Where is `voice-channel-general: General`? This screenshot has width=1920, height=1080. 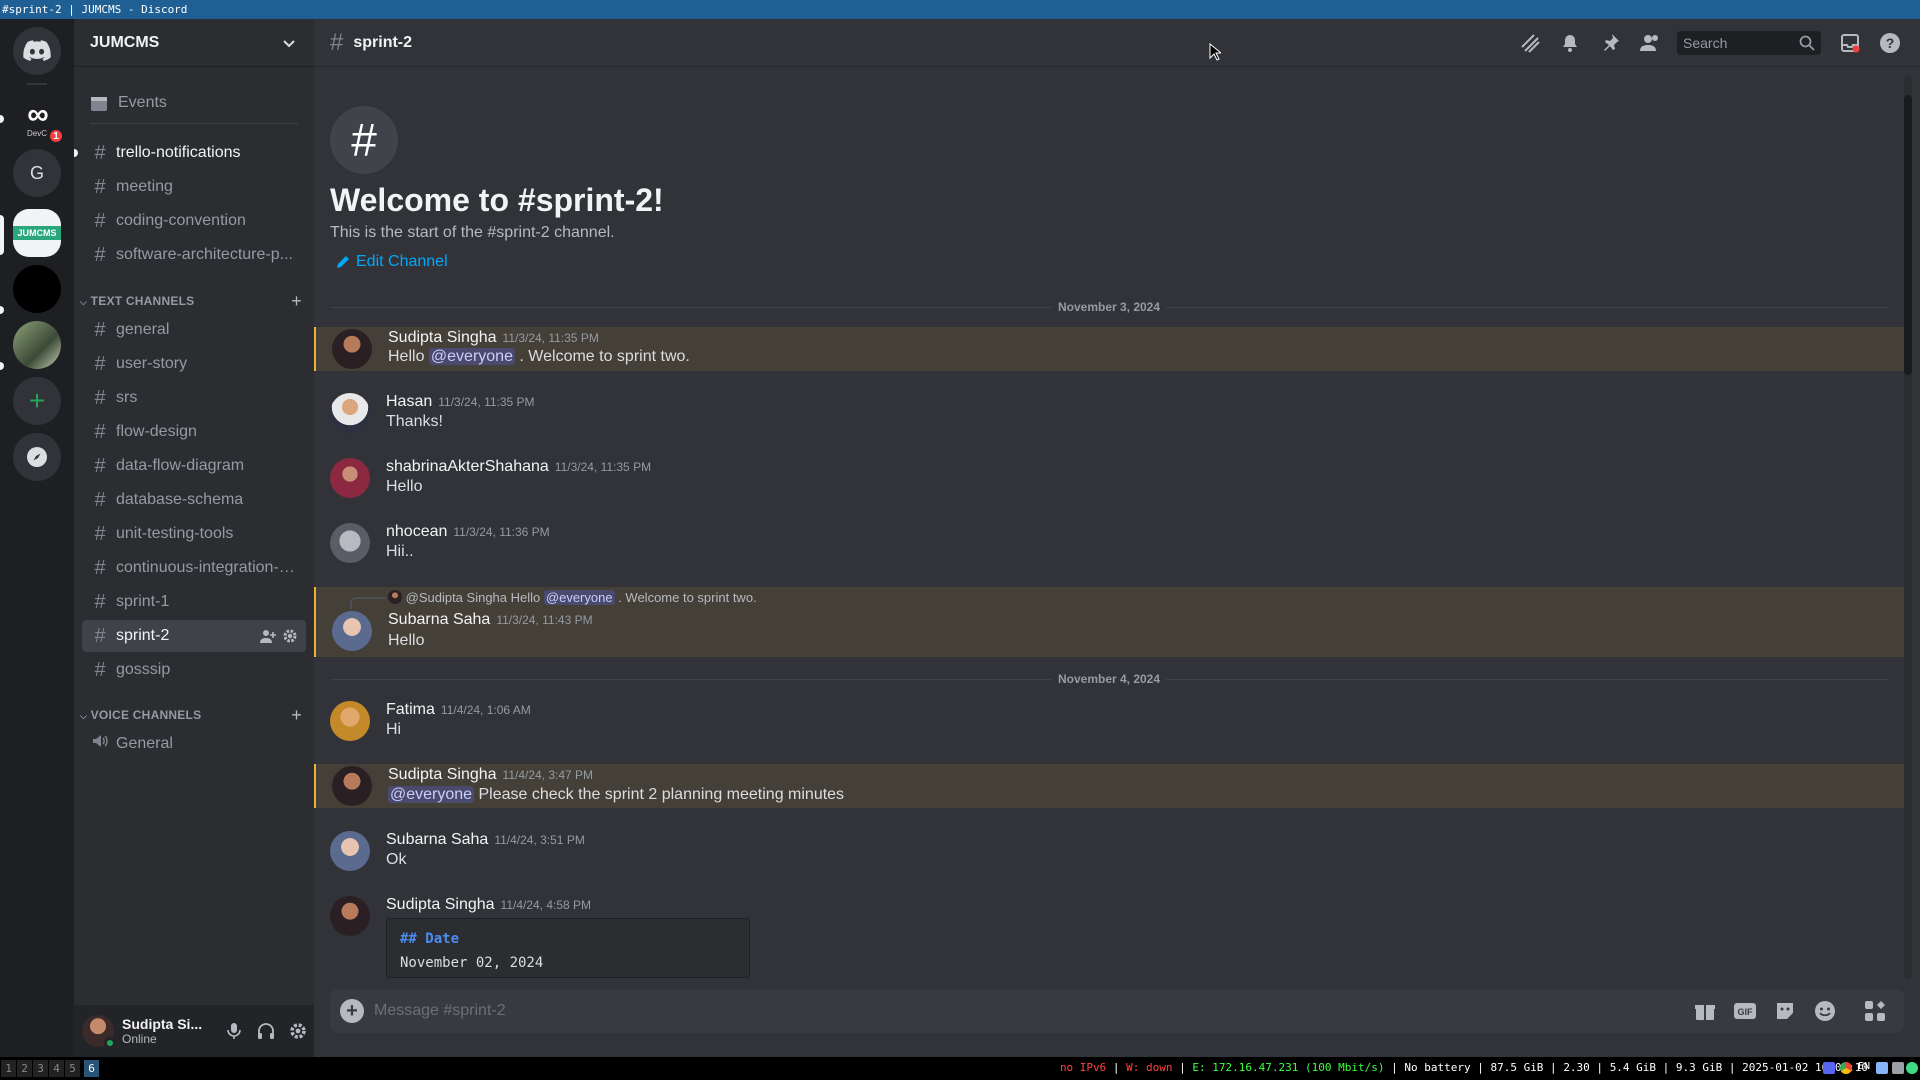
voice-channel-general: General is located at coordinates (194, 744).